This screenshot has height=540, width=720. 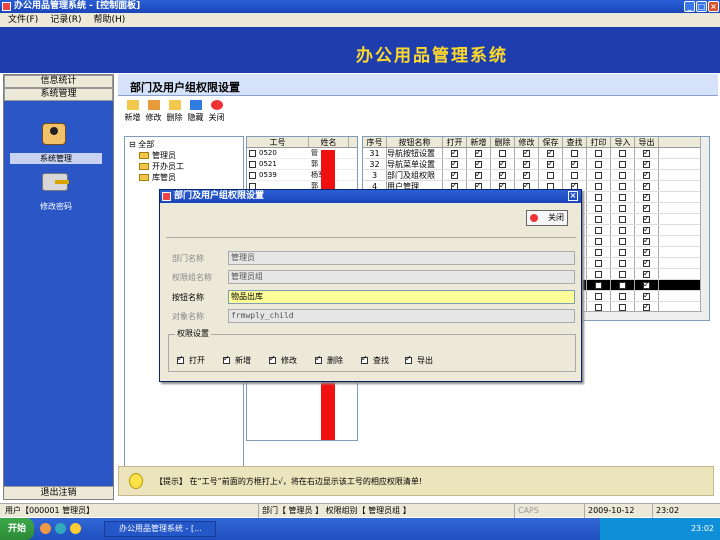 What do you see at coordinates (278, 142) in the screenshot?
I see `col-empno: 工号` at bounding box center [278, 142].